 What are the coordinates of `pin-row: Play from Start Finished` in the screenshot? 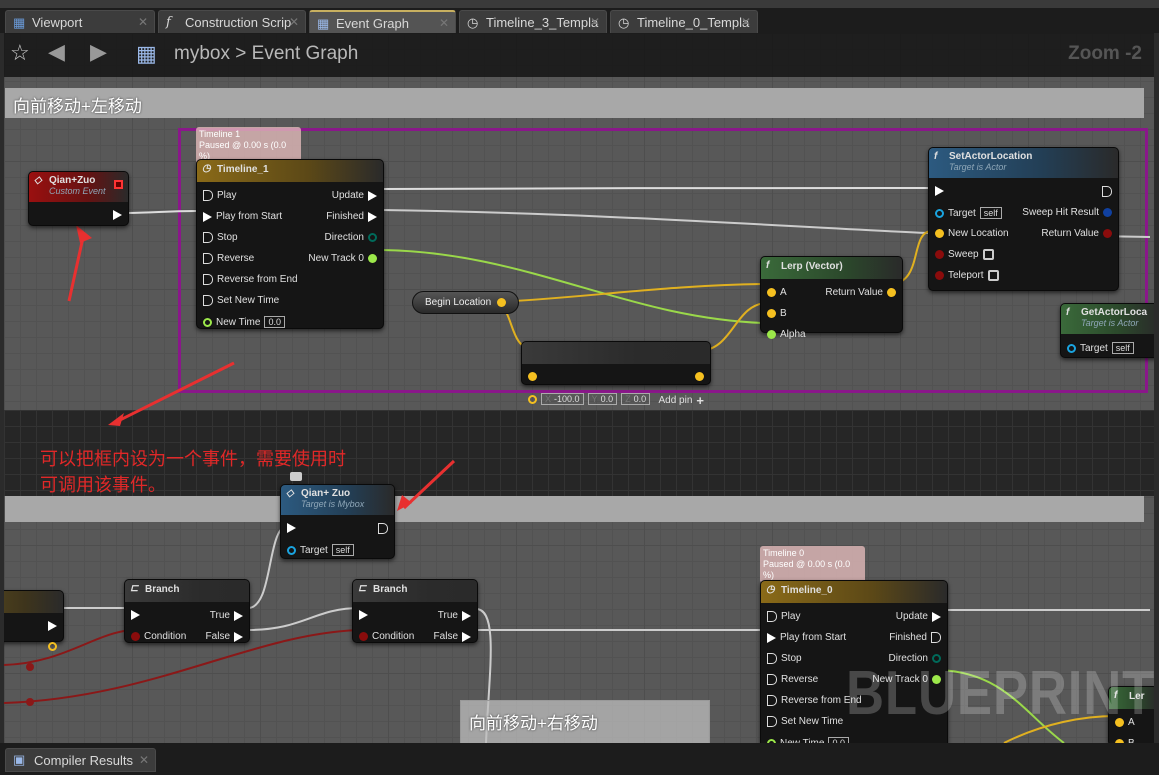 It's located at (854, 638).